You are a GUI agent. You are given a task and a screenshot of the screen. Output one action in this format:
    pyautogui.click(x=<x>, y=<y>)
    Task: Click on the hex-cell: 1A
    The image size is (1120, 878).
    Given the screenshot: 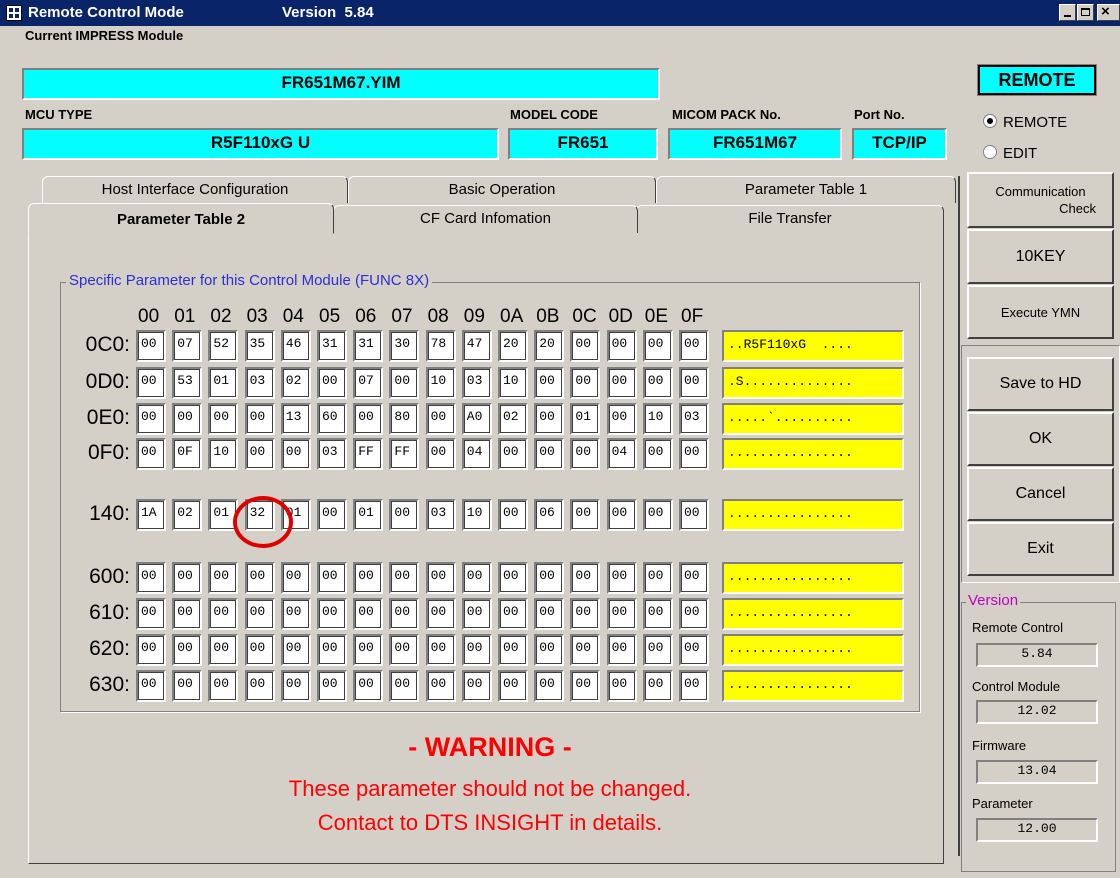 What is the action you would take?
    pyautogui.click(x=151, y=515)
    